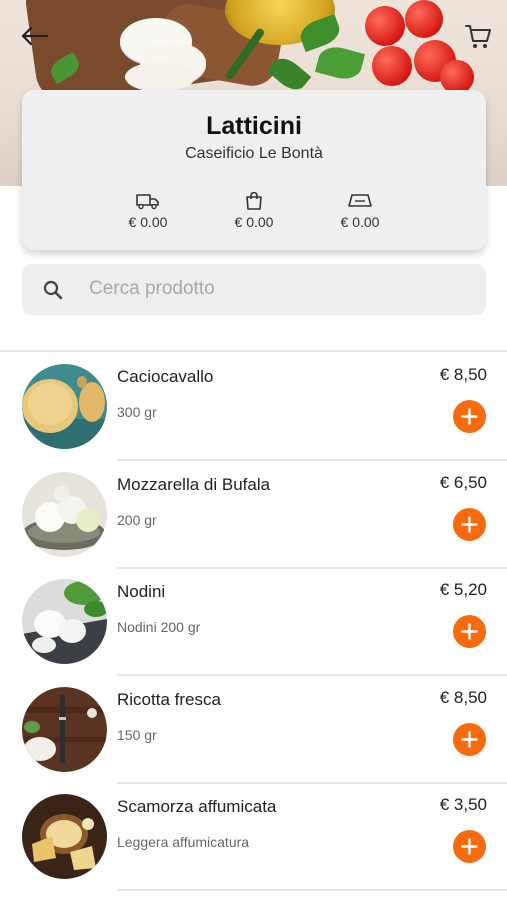 The height and width of the screenshot is (900, 507). Describe the element at coordinates (254, 201) in the screenshot. I see `shopping-bag-icon` at that location.